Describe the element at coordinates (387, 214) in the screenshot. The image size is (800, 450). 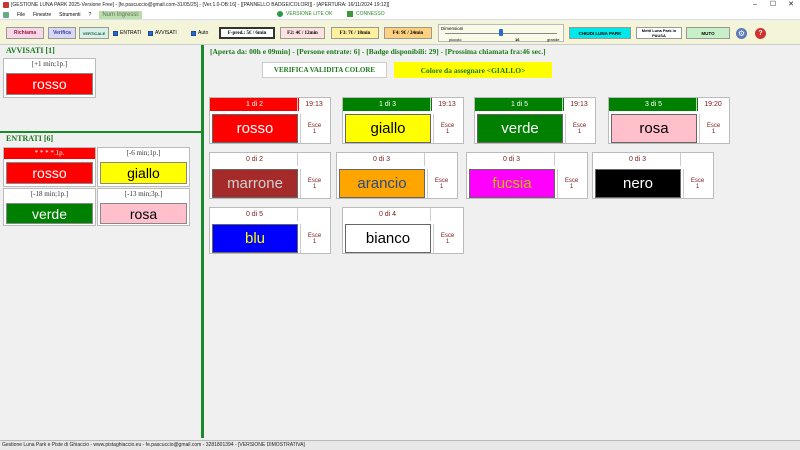
I see `badge-count: 0 di 4` at that location.